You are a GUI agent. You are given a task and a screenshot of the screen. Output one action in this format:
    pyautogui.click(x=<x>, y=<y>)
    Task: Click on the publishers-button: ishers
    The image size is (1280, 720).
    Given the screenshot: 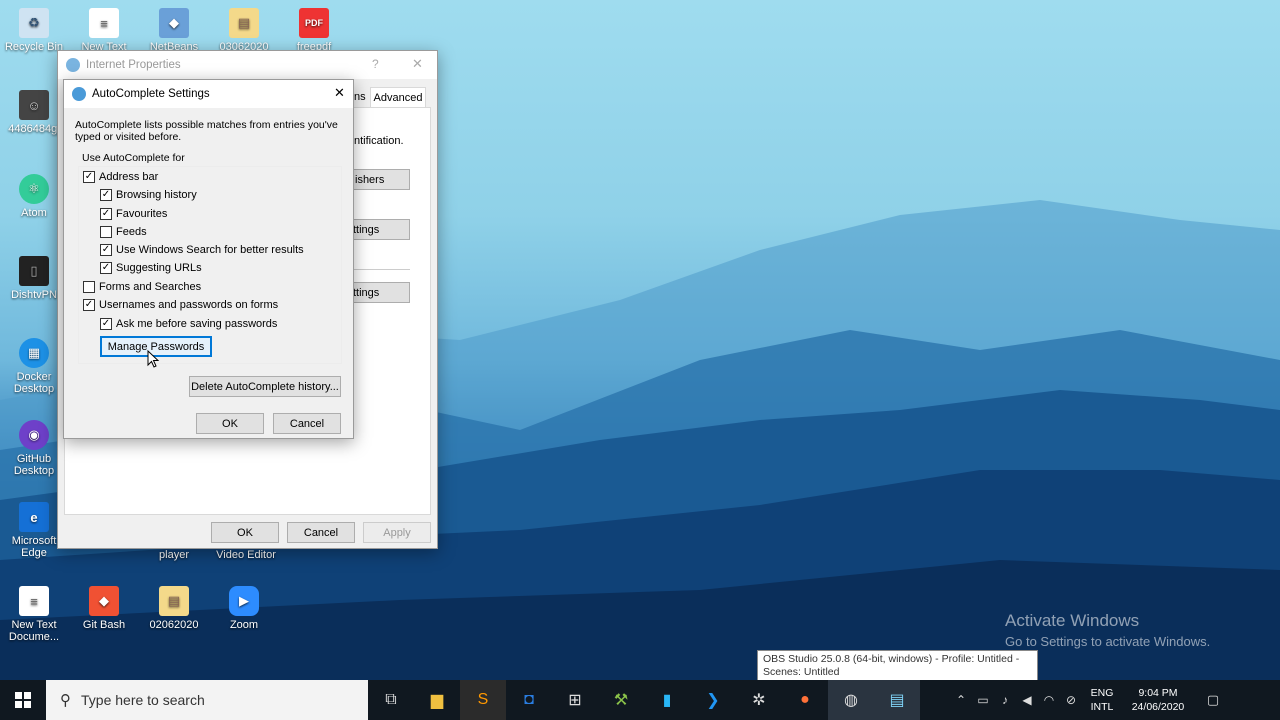 What is the action you would take?
    pyautogui.click(x=379, y=179)
    